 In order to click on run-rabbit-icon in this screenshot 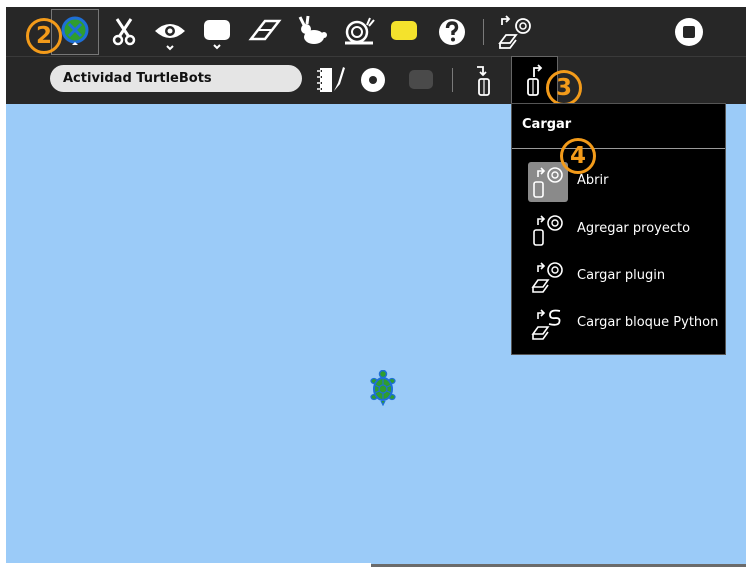, I will do `click(313, 32)`.